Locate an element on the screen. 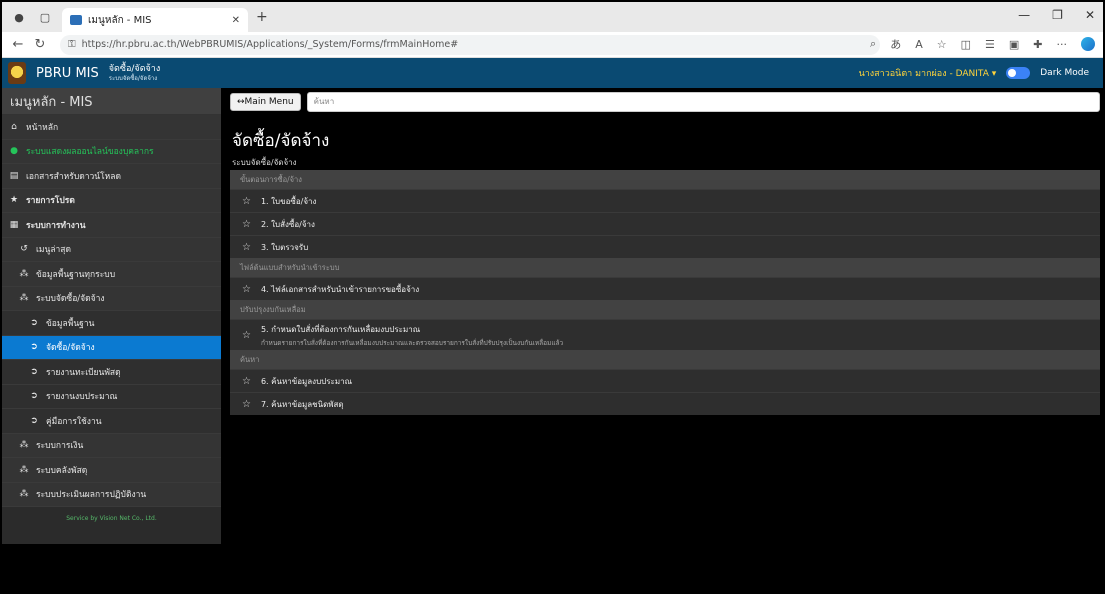 This screenshot has height=594, width=1105. tab-title: เมนูหลัก - MIS is located at coordinates (120, 20).